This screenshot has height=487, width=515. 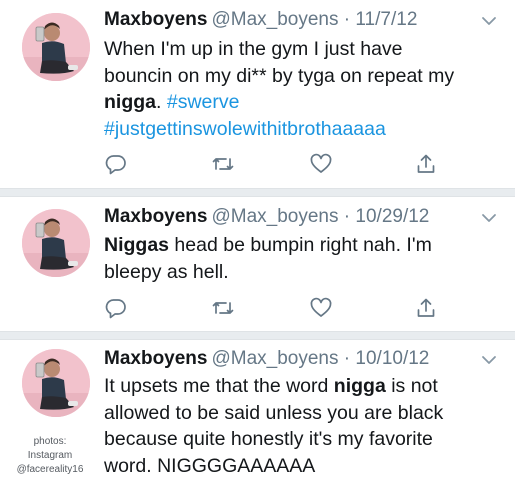 What do you see at coordinates (411, 386) in the screenshot?
I see `text-segment: is not` at bounding box center [411, 386].